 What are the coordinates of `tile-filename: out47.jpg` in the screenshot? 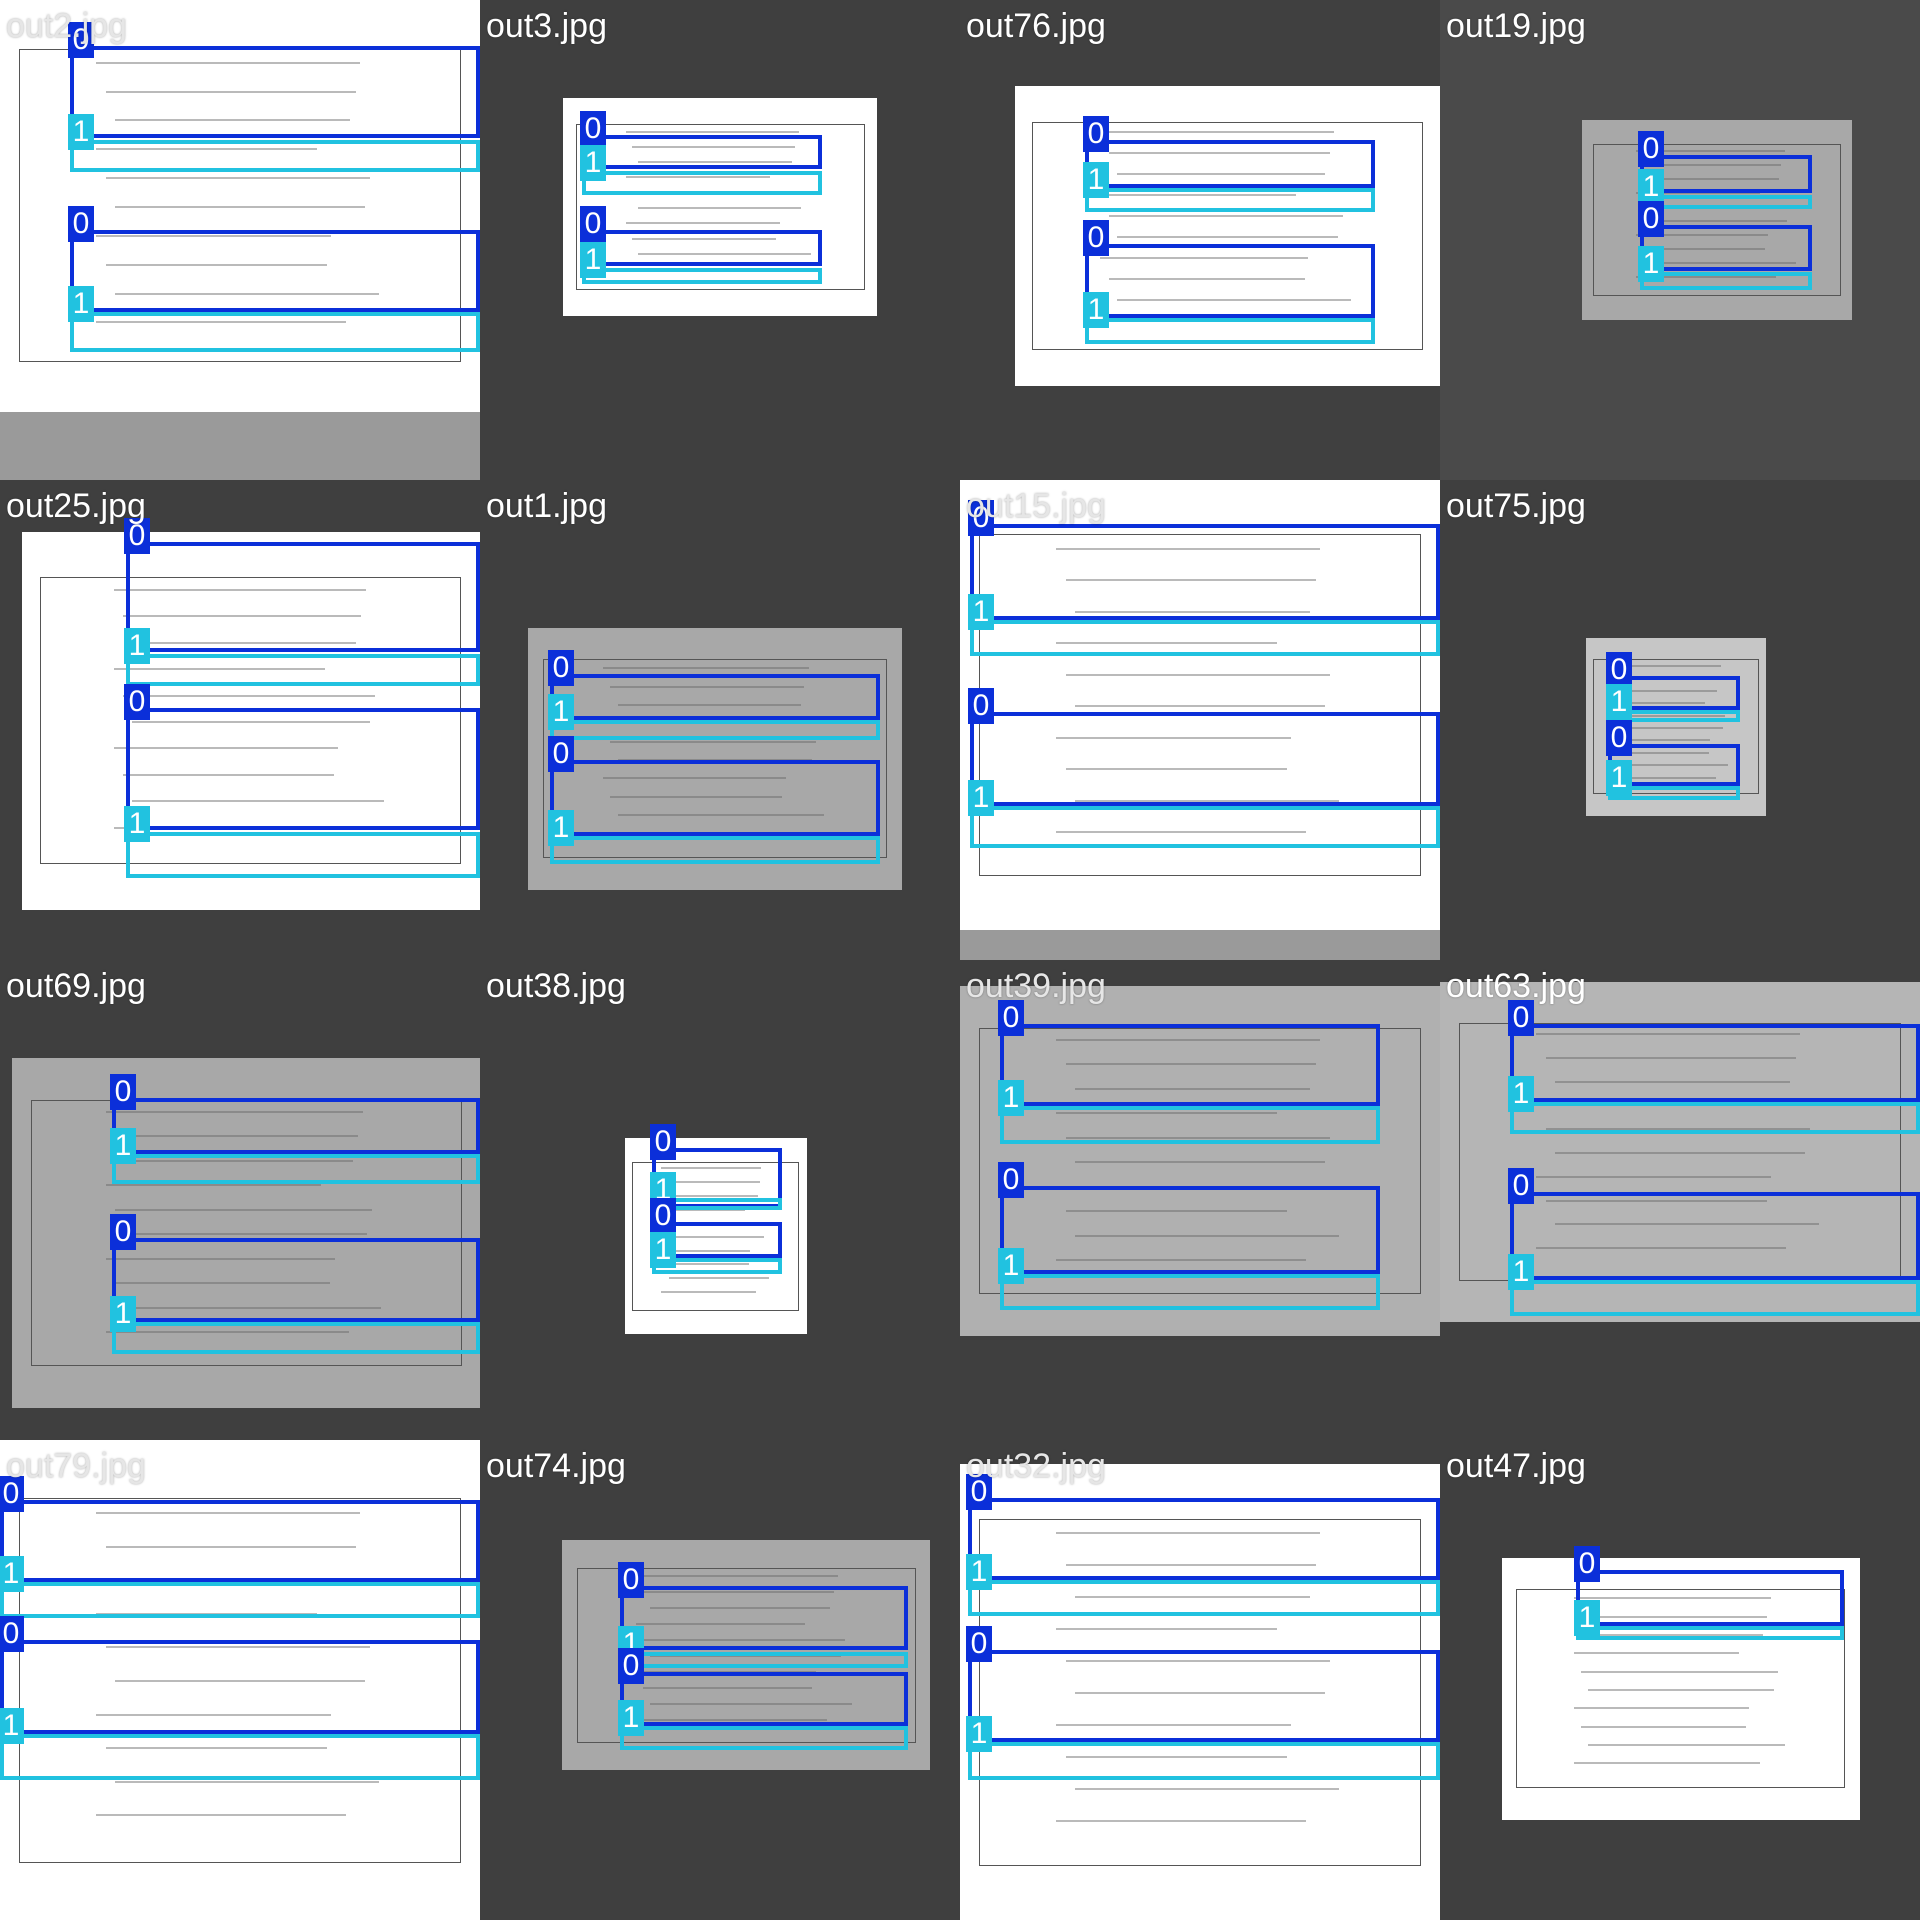 It's located at (1516, 1466).